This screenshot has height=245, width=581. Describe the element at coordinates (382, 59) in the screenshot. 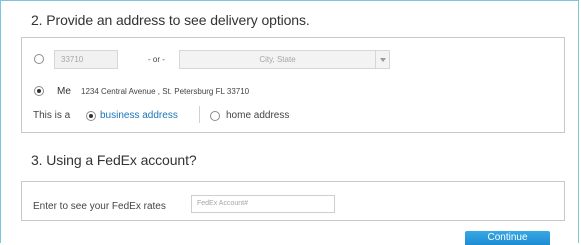

I see `chevron-down-icon` at that location.